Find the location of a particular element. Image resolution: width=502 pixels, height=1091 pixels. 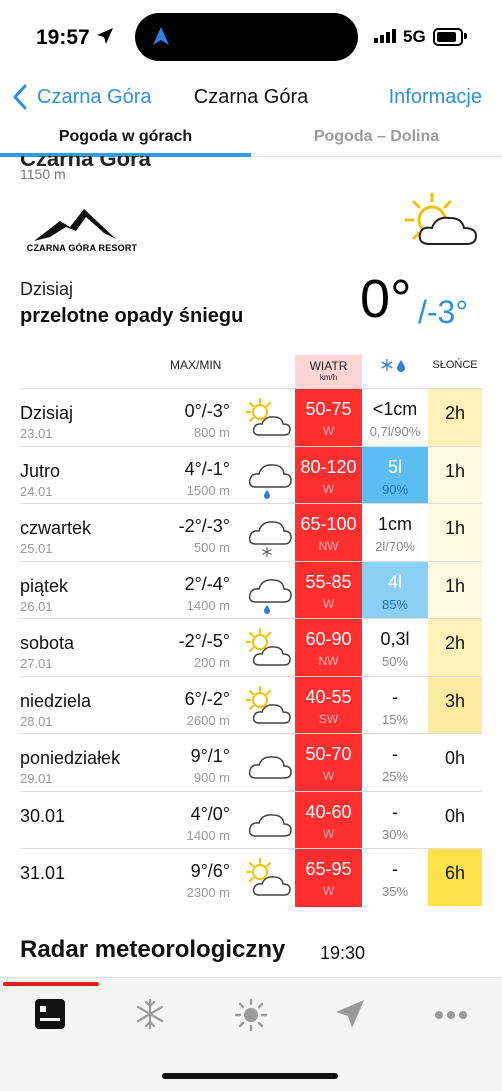

row-precip-detail: 85% is located at coordinates (395, 604).